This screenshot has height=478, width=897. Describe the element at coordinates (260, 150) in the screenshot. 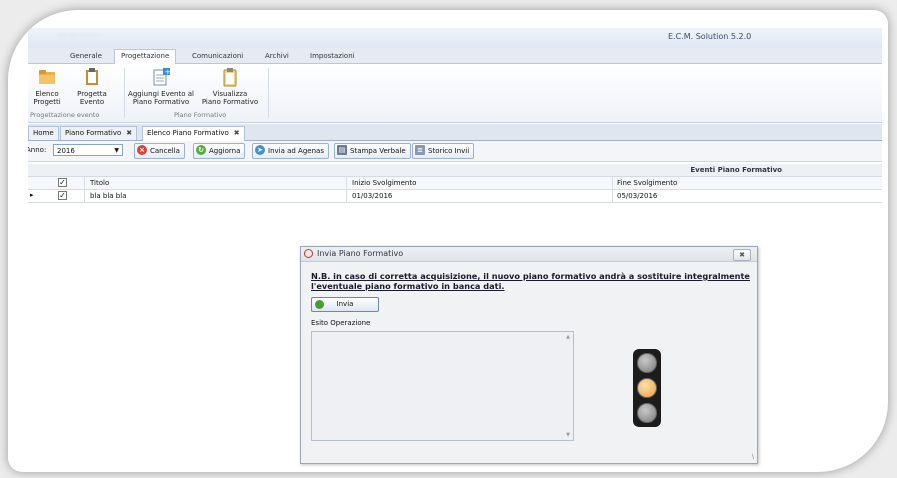

I see `send-globe-icon: ➤` at that location.